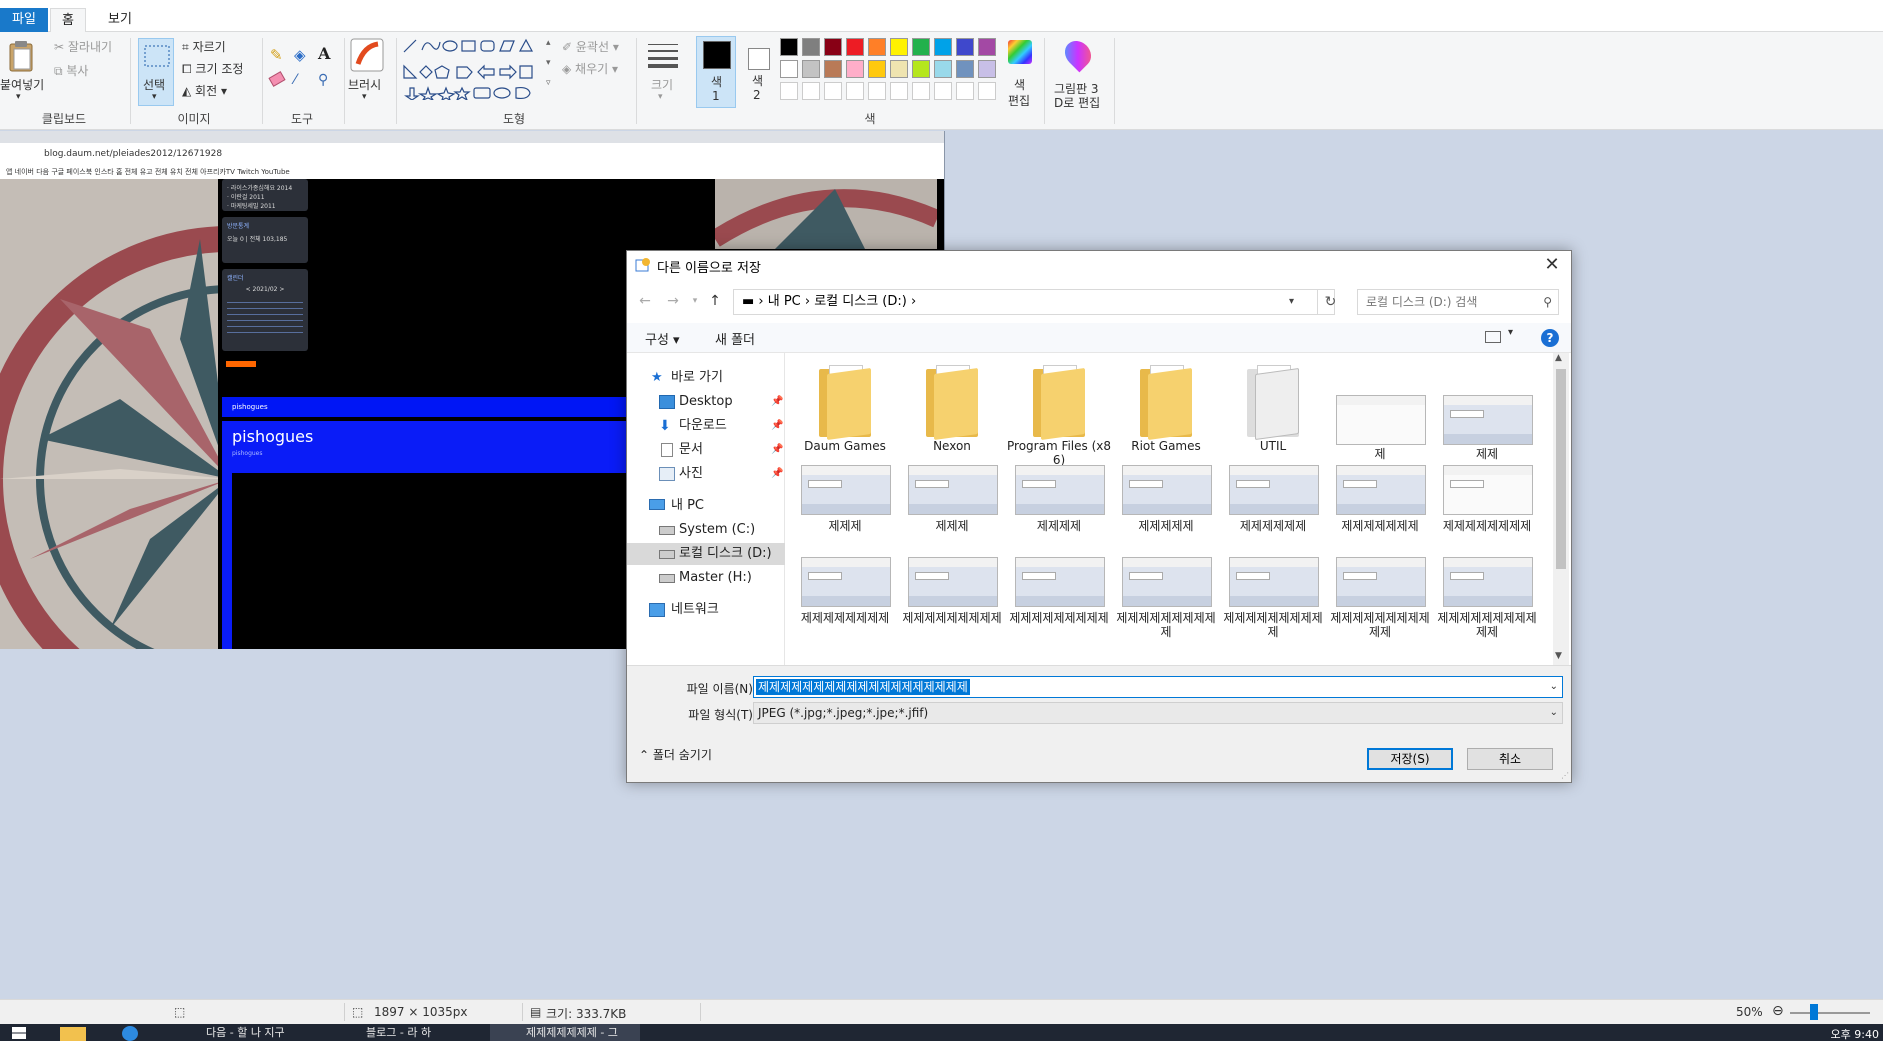 The width and height of the screenshot is (1883, 1041). Describe the element at coordinates (212, 68) in the screenshot. I see `resize-button: ⧠ 크기 조정` at that location.